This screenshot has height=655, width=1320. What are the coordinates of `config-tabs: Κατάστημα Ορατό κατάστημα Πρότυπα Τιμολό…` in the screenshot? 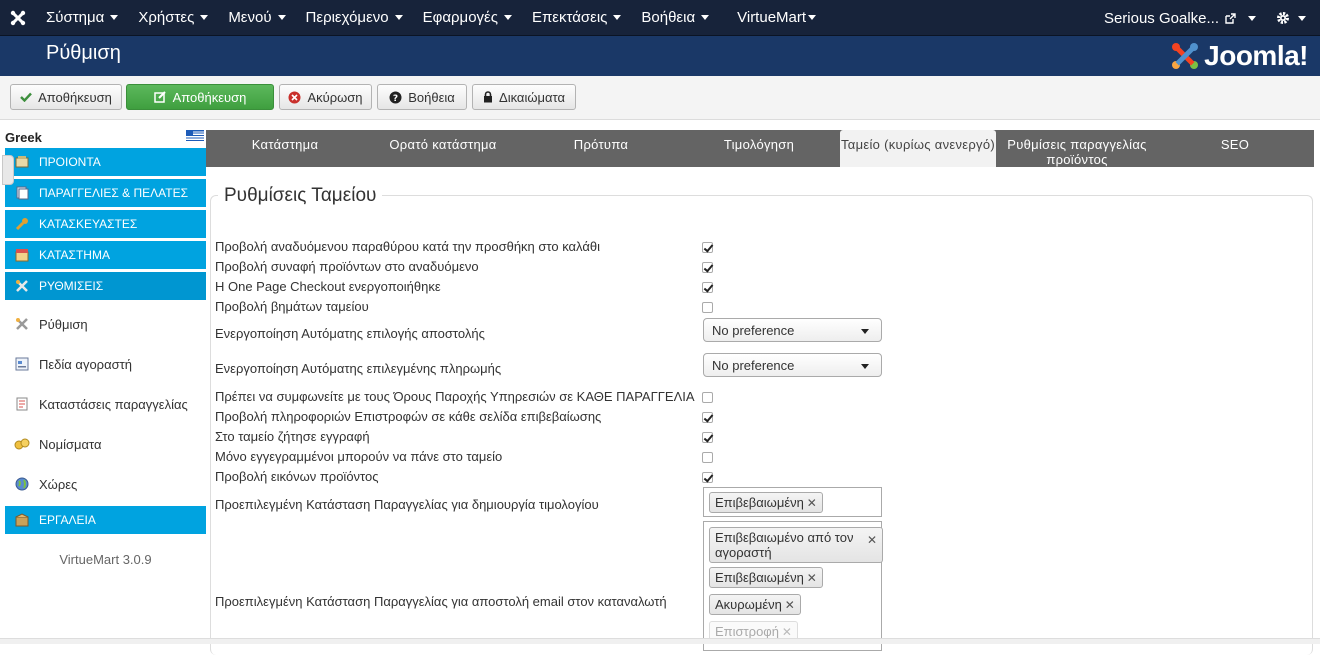 It's located at (760, 148).